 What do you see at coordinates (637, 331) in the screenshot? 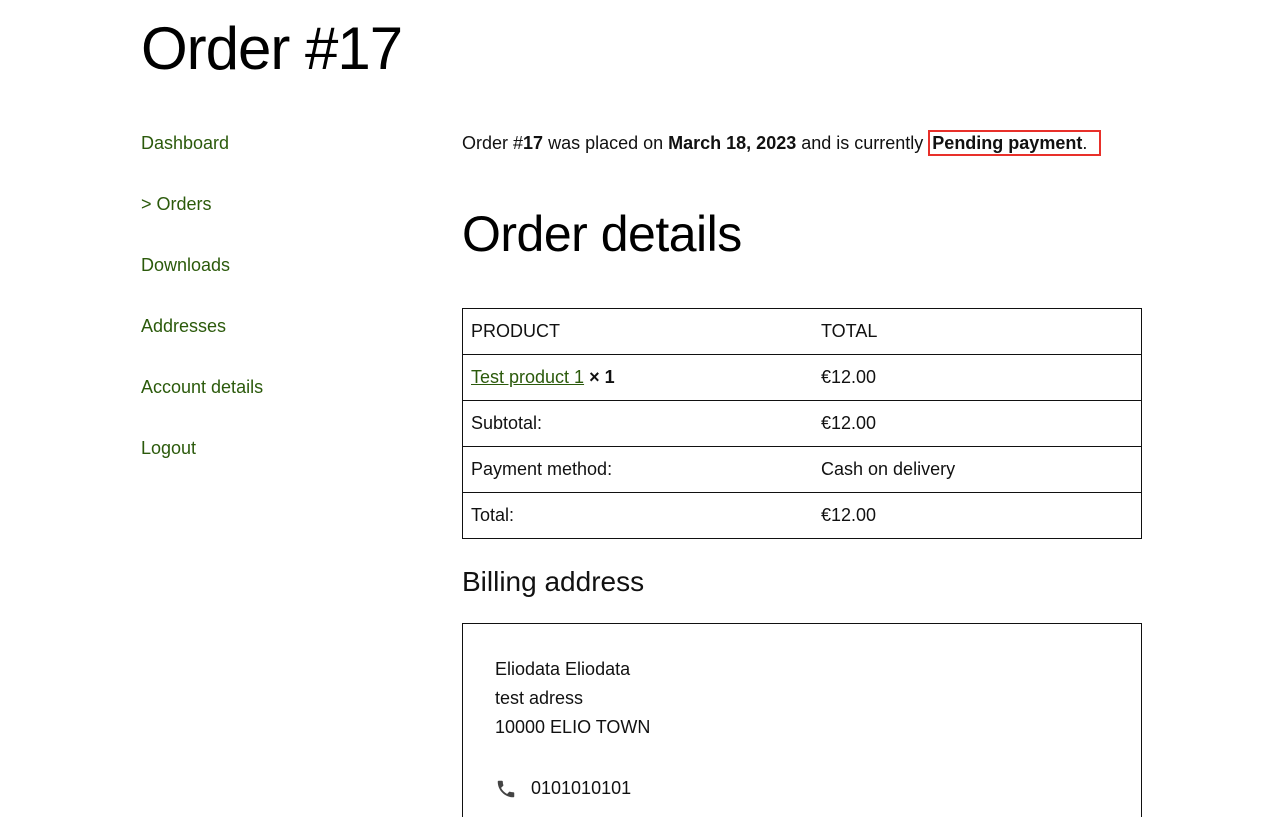
I see `header-product: PRODUCT` at bounding box center [637, 331].